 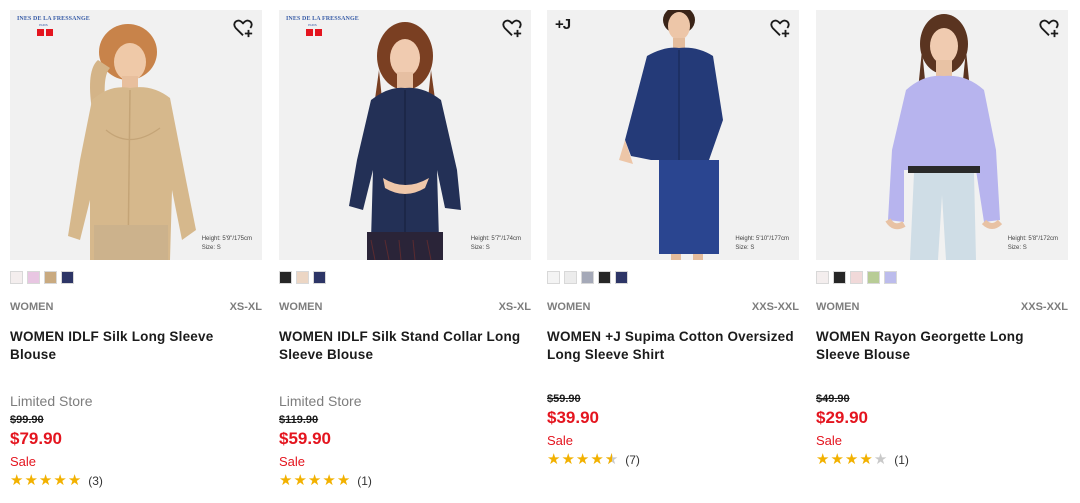 I want to click on model-height: Height: 5'10"/177cm, so click(x=762, y=239).